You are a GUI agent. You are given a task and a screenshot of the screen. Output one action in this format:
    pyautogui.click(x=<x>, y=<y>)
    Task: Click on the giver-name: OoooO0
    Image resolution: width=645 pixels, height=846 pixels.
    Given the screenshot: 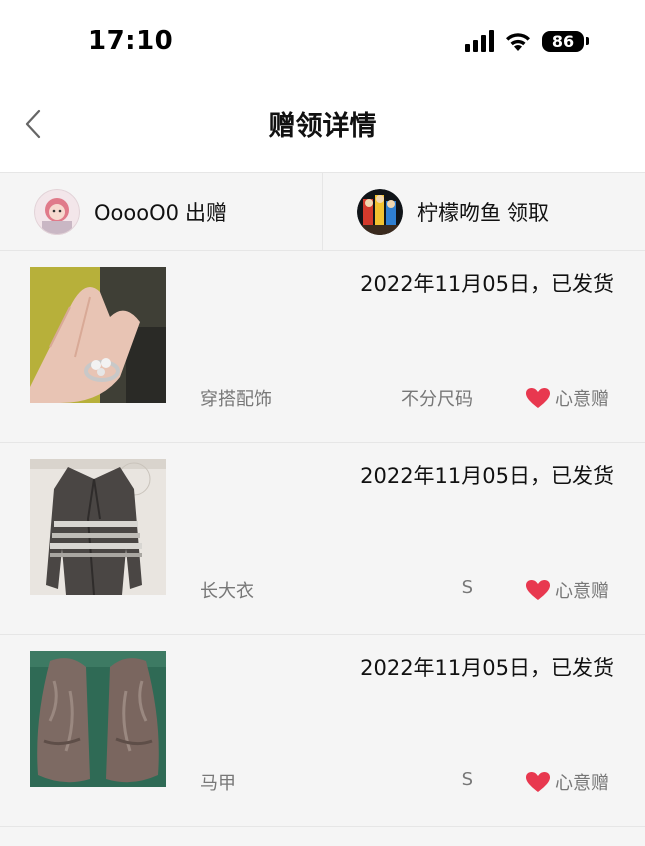 What is the action you would take?
    pyautogui.click(x=136, y=212)
    